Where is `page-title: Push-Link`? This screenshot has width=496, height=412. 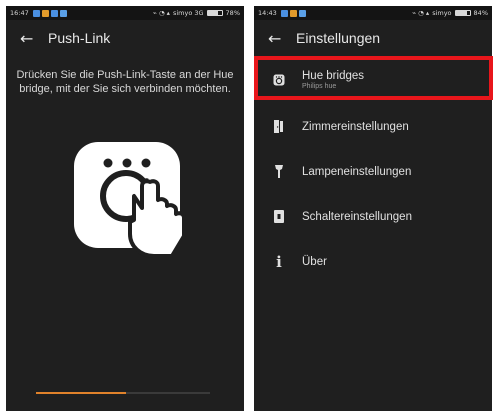 page-title: Push-Link is located at coordinates (79, 38).